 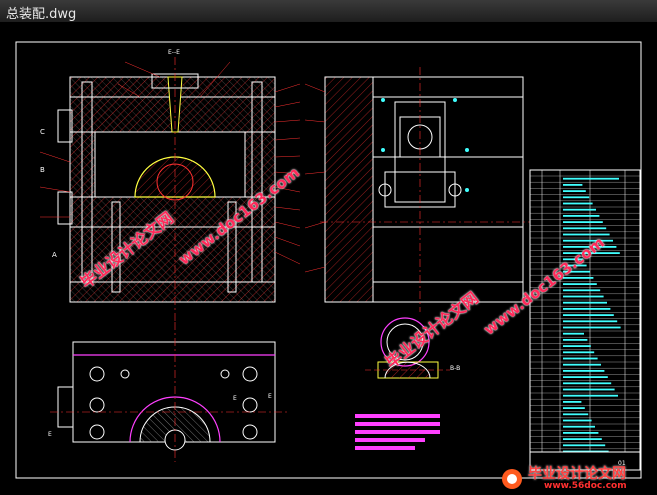 I want to click on marker-b: B, so click(x=42, y=170).